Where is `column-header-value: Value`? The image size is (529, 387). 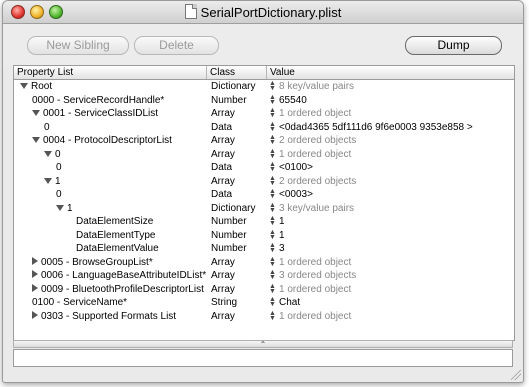 column-header-value: Value is located at coordinates (390, 72).